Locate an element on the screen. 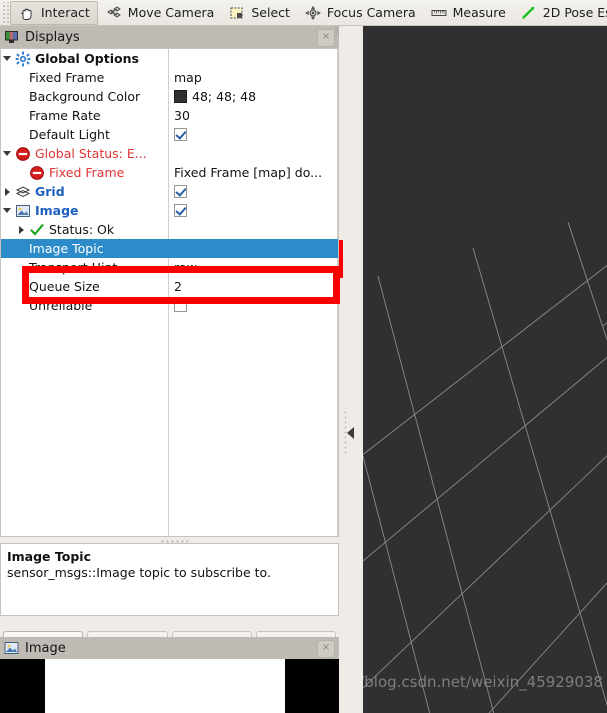 The height and width of the screenshot is (713, 607). tree-row: Queue Size 2 is located at coordinates (169, 286).